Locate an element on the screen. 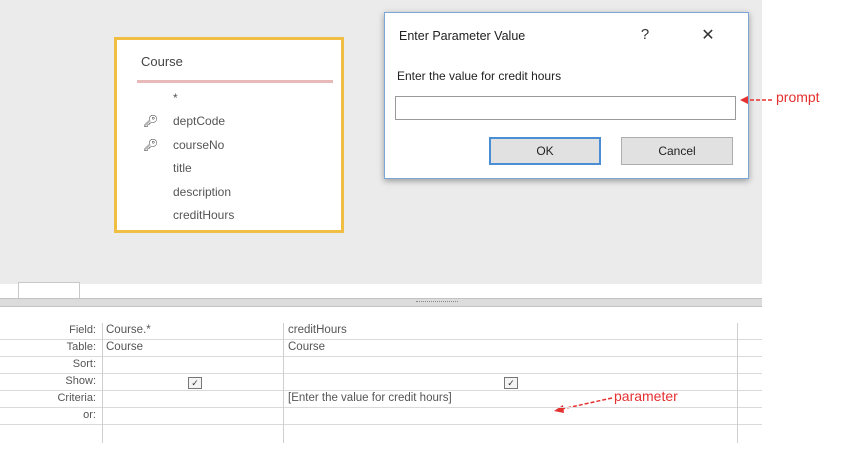 Image resolution: width=847 pixels, height=452 pixels. help-icon: ? is located at coordinates (645, 34).